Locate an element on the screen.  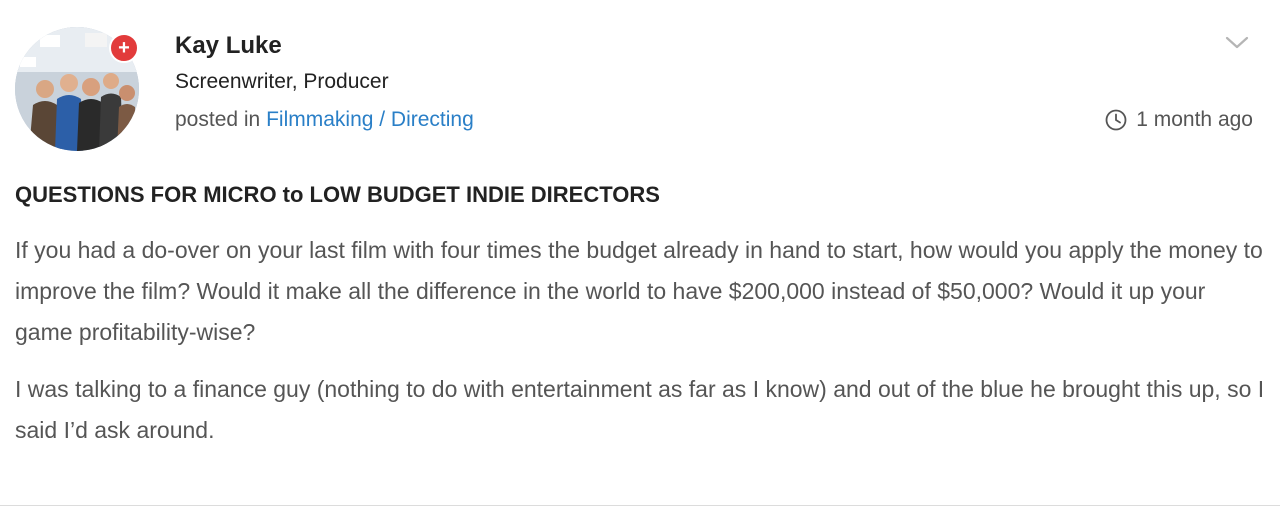
posted-in-line: posted in Filmmaking / Directing is located at coordinates (324, 120).